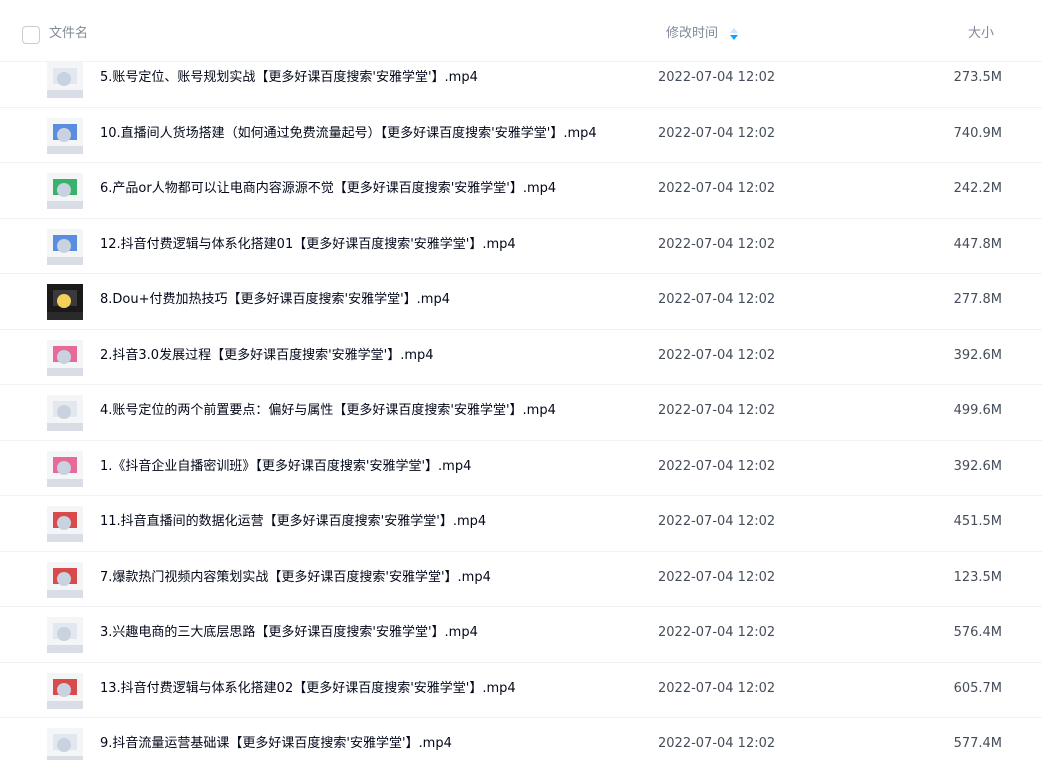 The height and width of the screenshot is (760, 1042). What do you see at coordinates (328, 411) in the screenshot?
I see `file-name: 4.账号定位的两个前置要点：偏好与属性【更多好课百度搜索'安雅学堂'】.mp4` at bounding box center [328, 411].